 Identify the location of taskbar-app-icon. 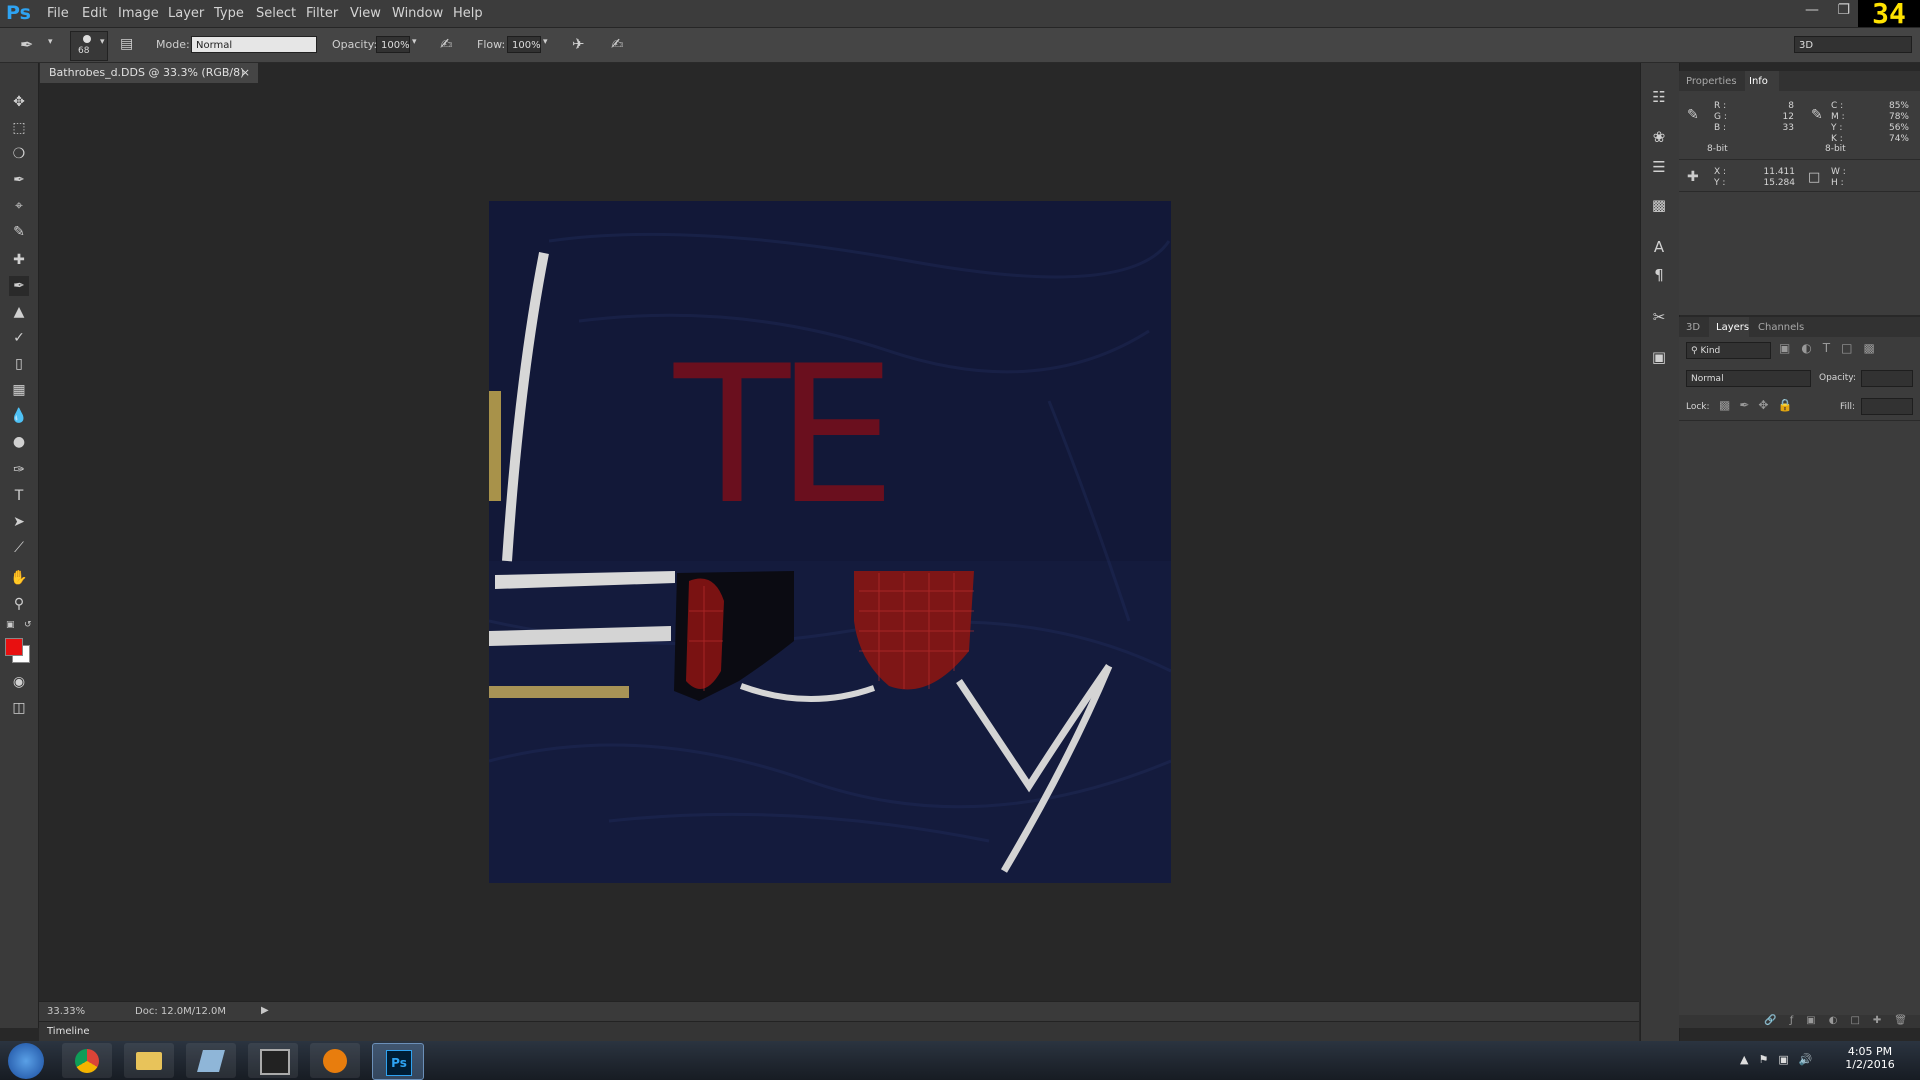
(211, 1060).